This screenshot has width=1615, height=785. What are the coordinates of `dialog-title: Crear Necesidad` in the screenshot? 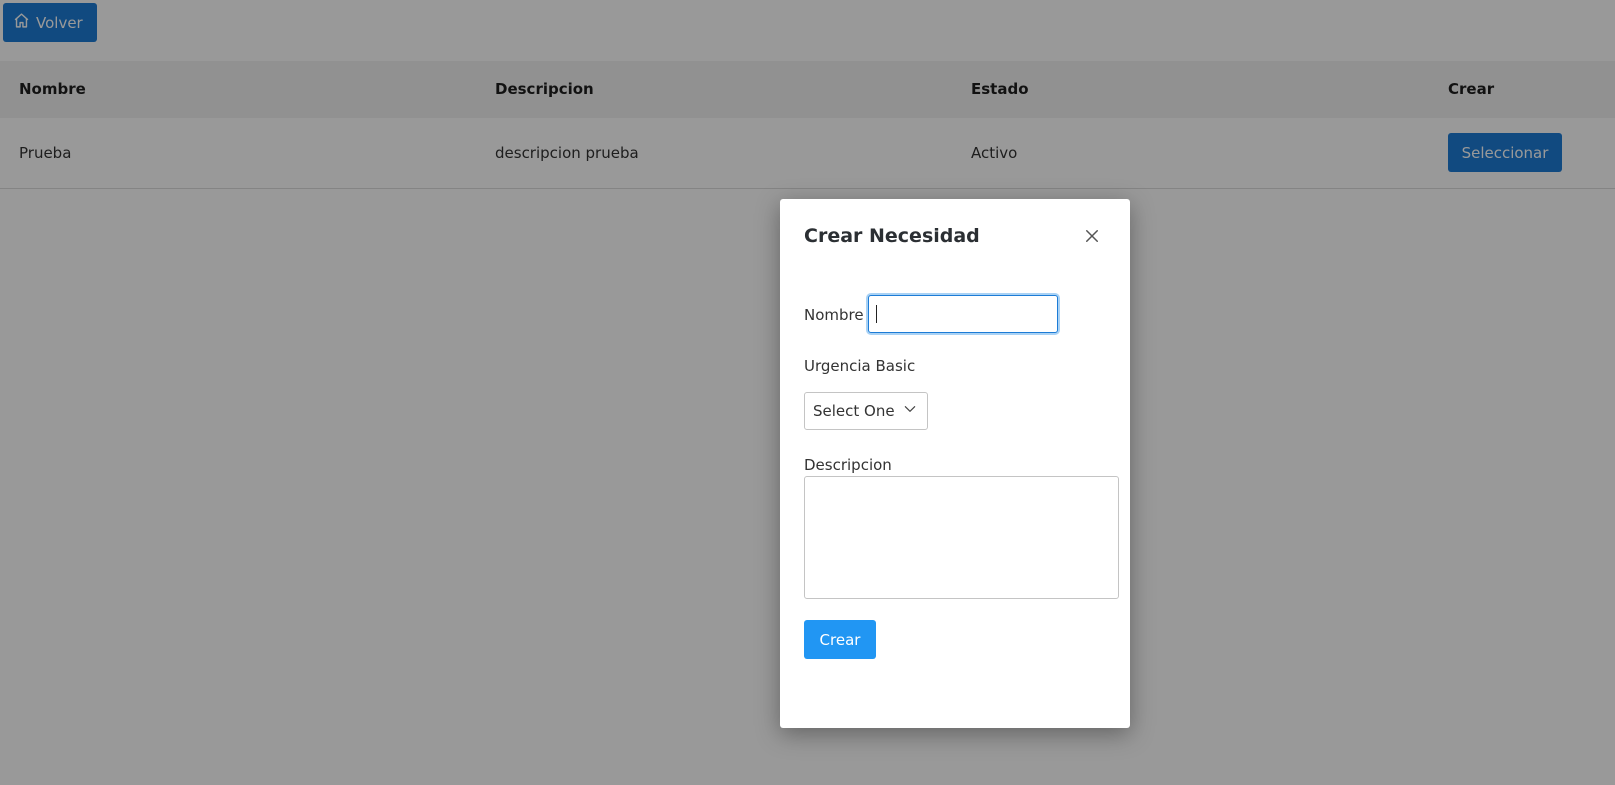 It's located at (892, 236).